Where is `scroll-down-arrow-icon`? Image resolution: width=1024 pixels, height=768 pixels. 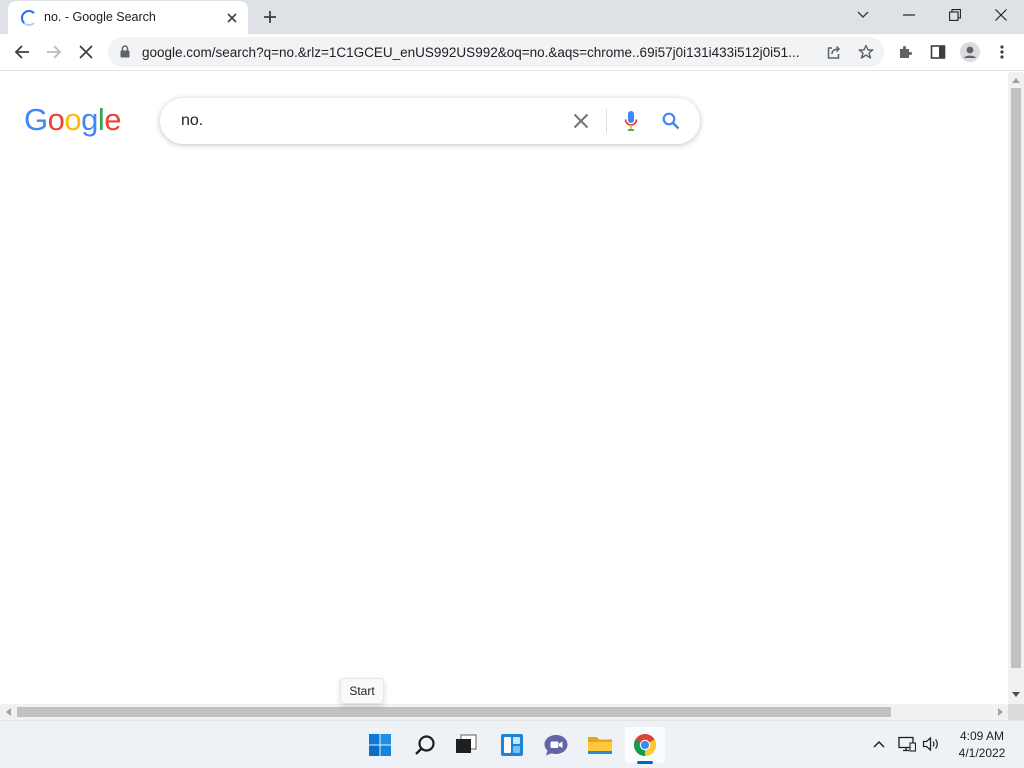 scroll-down-arrow-icon is located at coordinates (1016, 694).